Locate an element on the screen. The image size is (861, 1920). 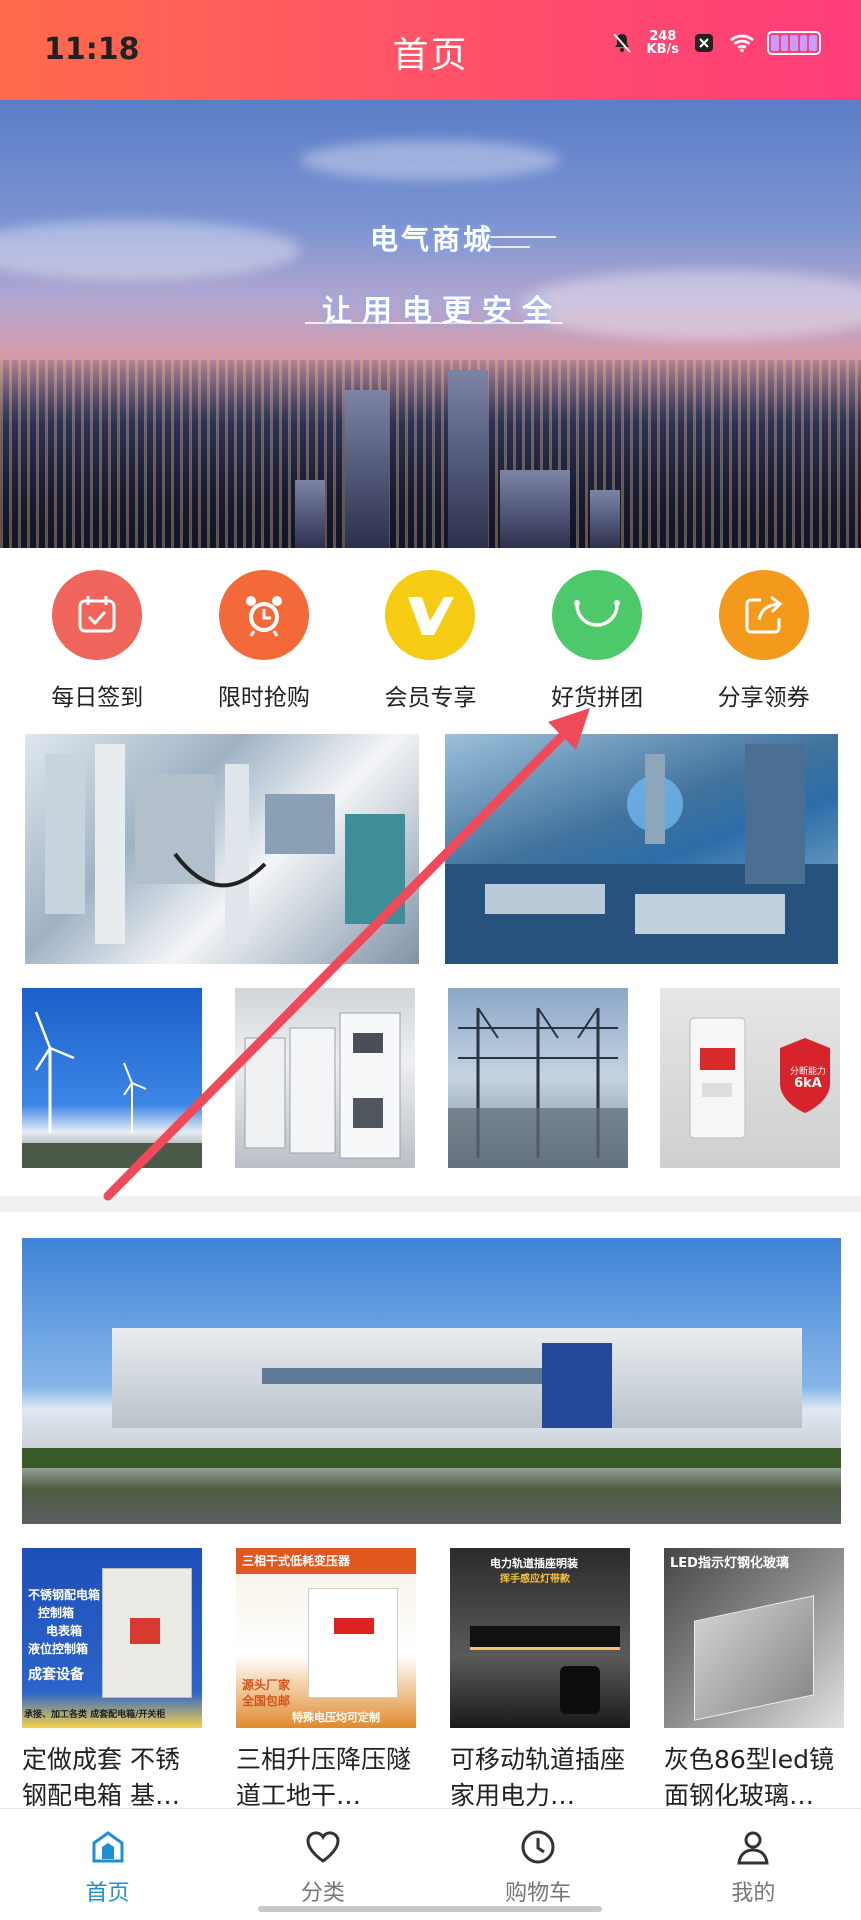
product-image-text: 成套设备 is located at coordinates (56, 1675).